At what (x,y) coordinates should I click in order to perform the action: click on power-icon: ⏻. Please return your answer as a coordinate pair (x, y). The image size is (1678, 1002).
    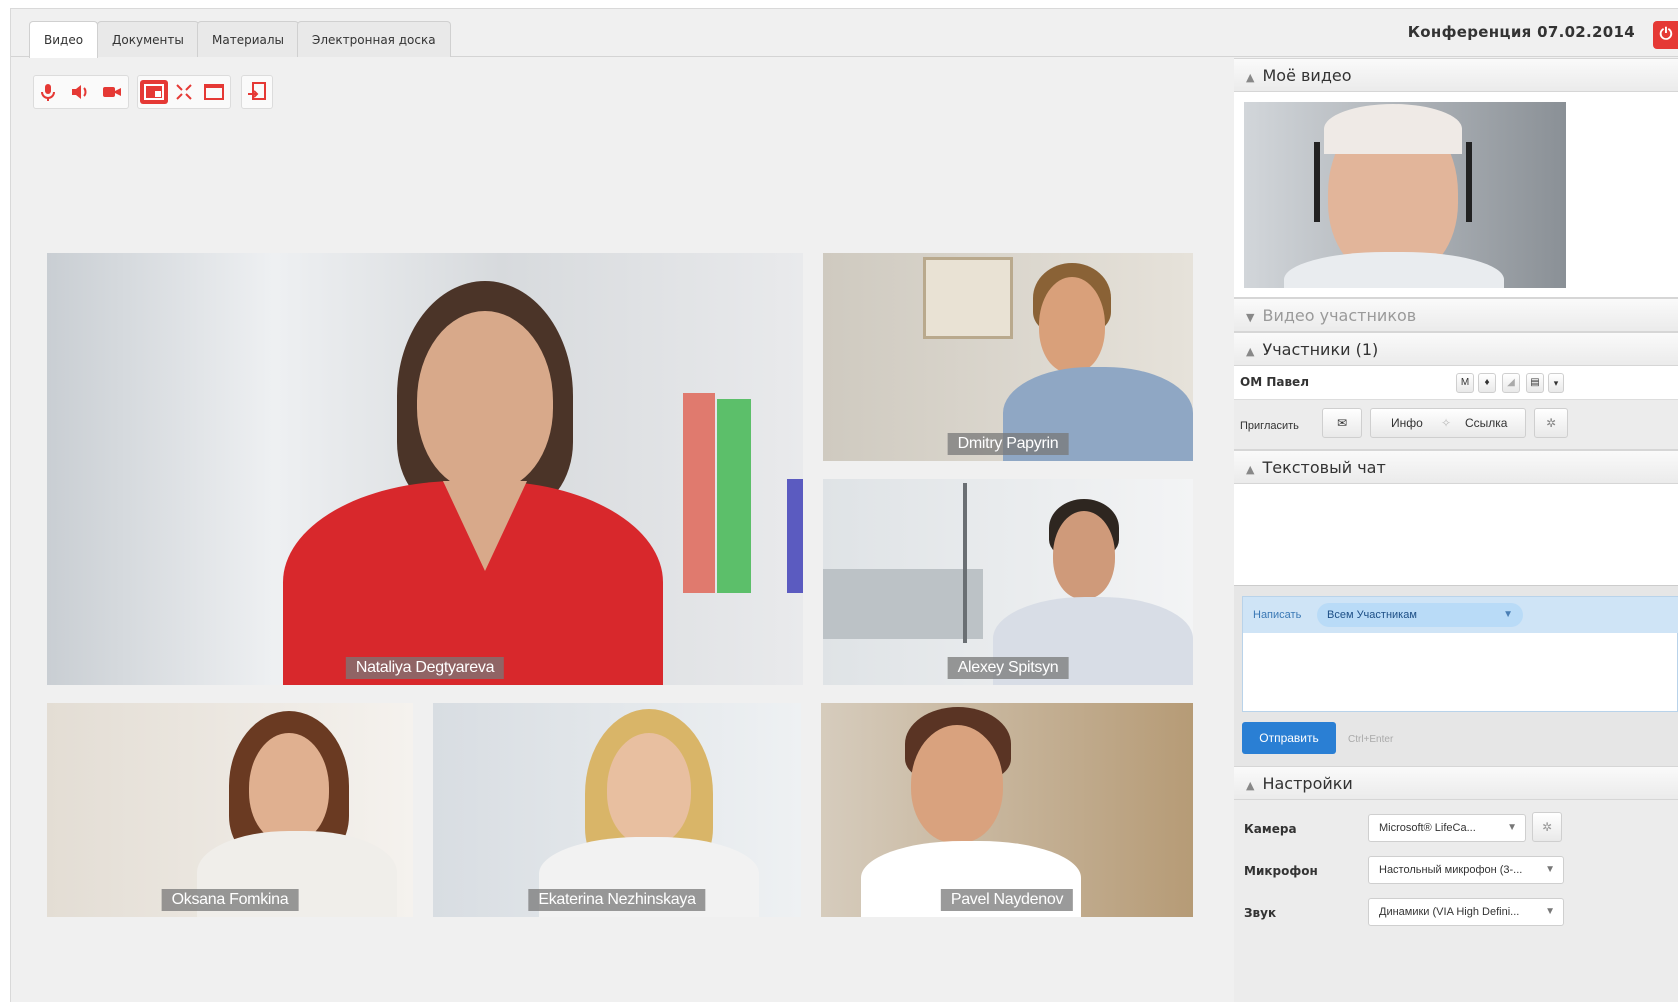
    Looking at the image, I should click on (1665, 35).